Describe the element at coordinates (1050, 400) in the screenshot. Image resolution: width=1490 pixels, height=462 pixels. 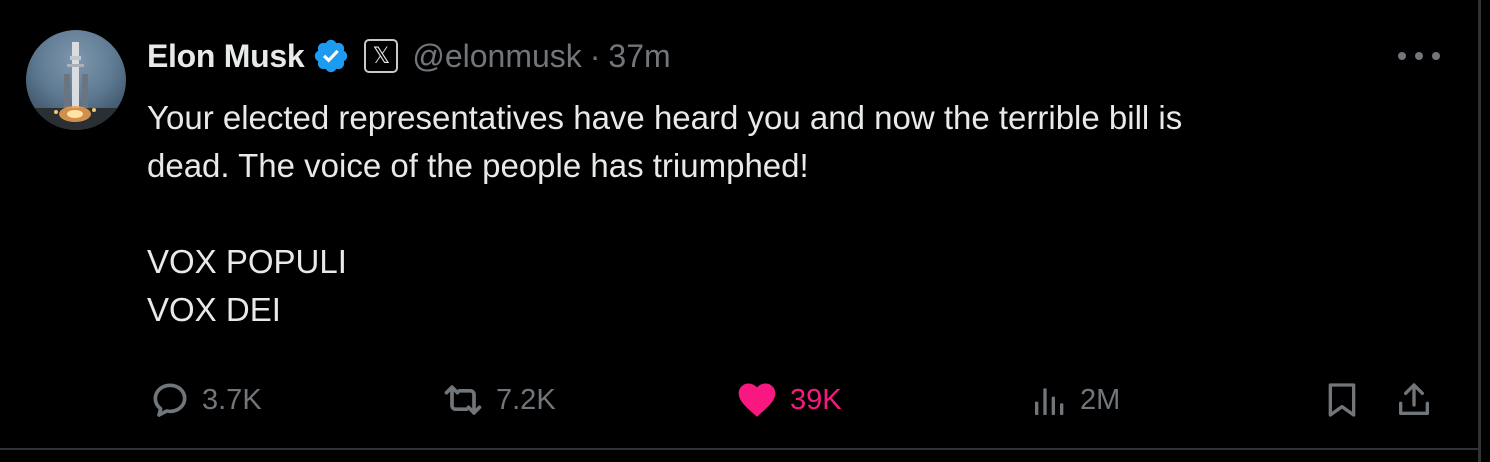
I see `analytics-icon` at that location.